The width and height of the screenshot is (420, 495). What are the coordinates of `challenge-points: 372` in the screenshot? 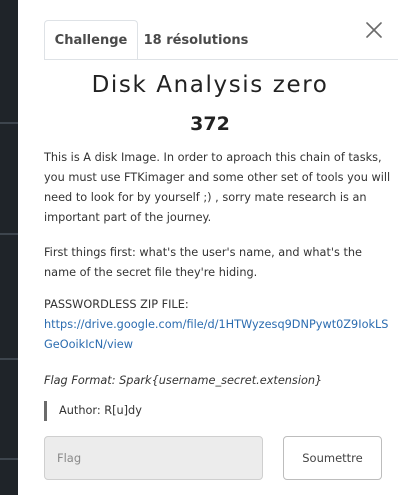 It's located at (210, 124).